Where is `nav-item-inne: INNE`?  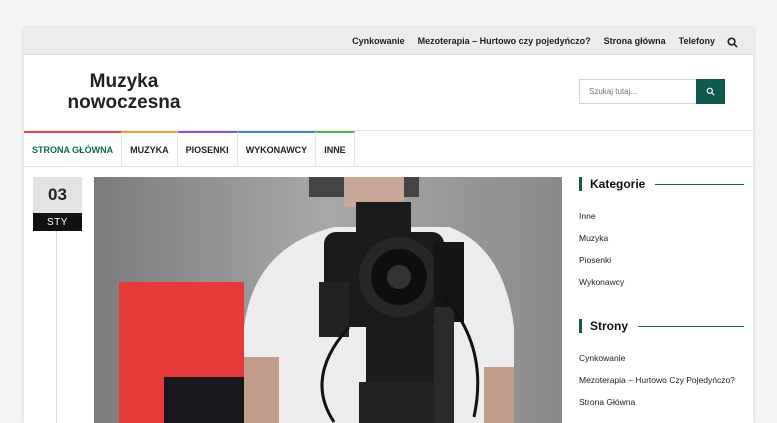
nav-item-inne: INNE is located at coordinates (335, 148).